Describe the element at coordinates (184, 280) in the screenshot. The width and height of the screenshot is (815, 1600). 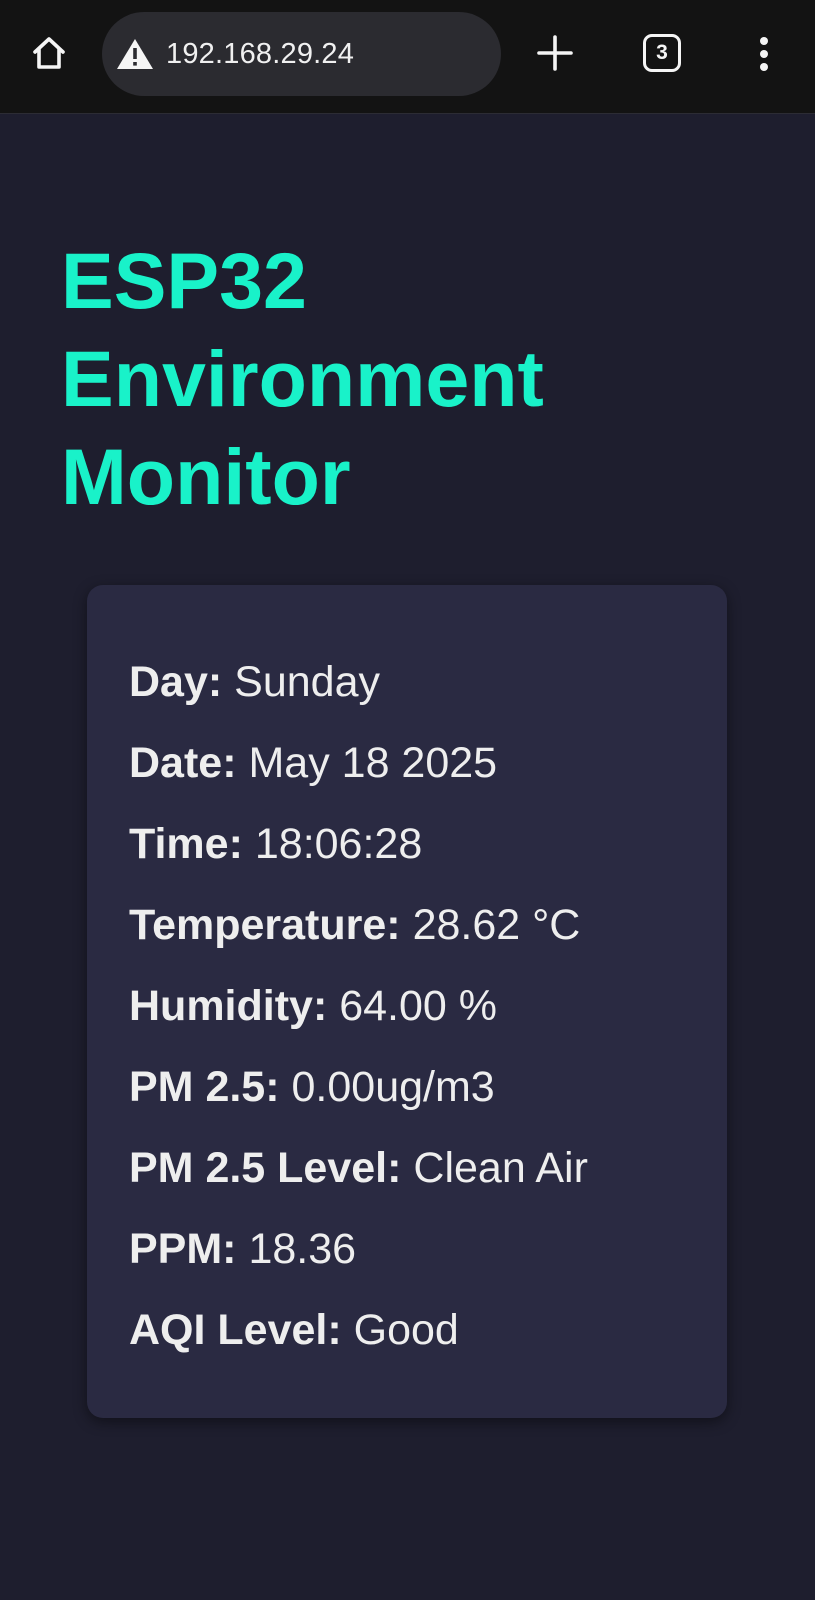
I see `title-line: ESP32` at that location.